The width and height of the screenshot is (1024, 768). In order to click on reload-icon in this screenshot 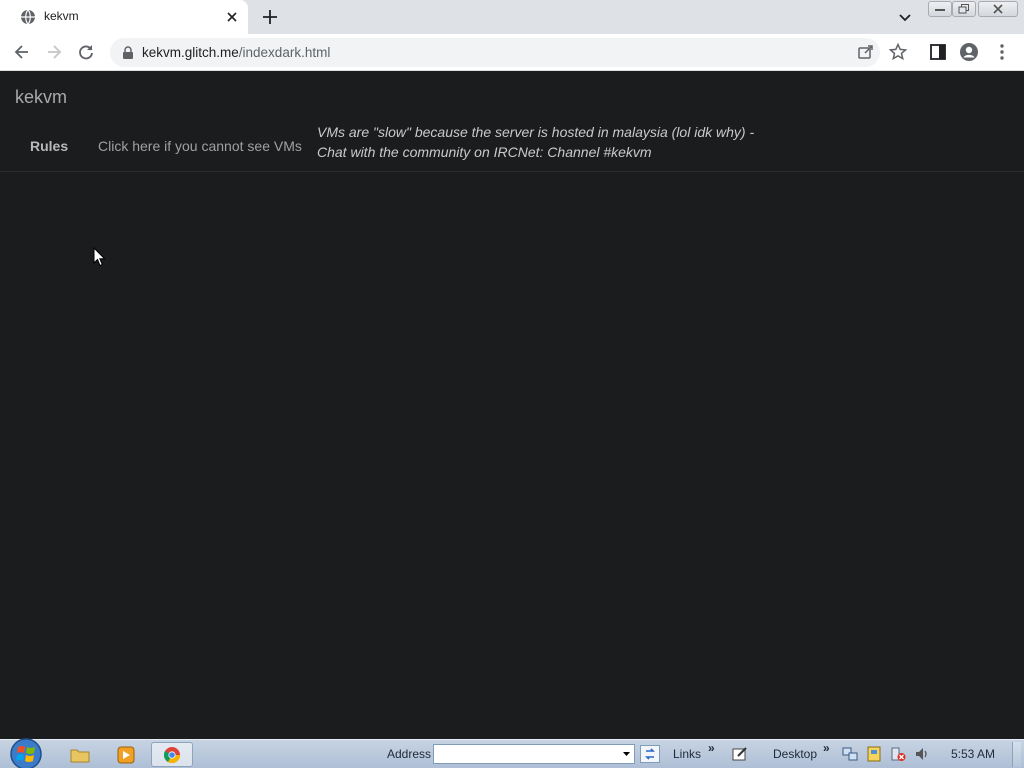, I will do `click(86, 52)`.